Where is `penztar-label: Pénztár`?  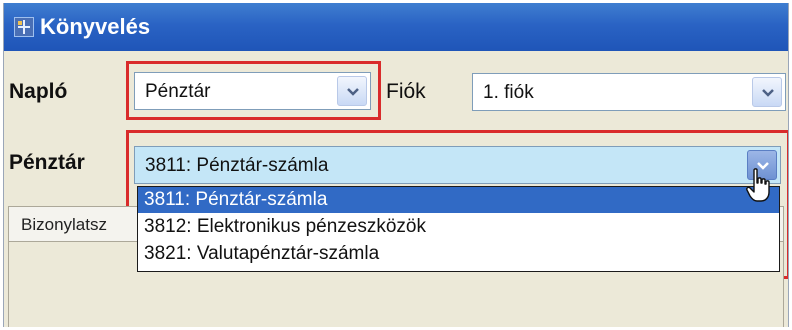 penztar-label: Pénztár is located at coordinates (47, 162).